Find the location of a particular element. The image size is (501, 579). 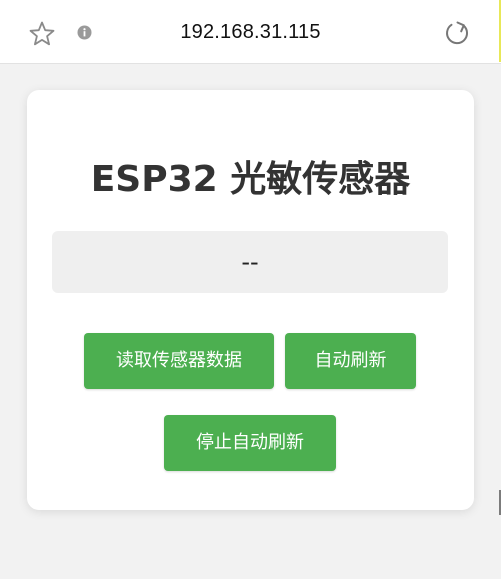

address-bar-url: 192.168.31.115 is located at coordinates (250, 32).